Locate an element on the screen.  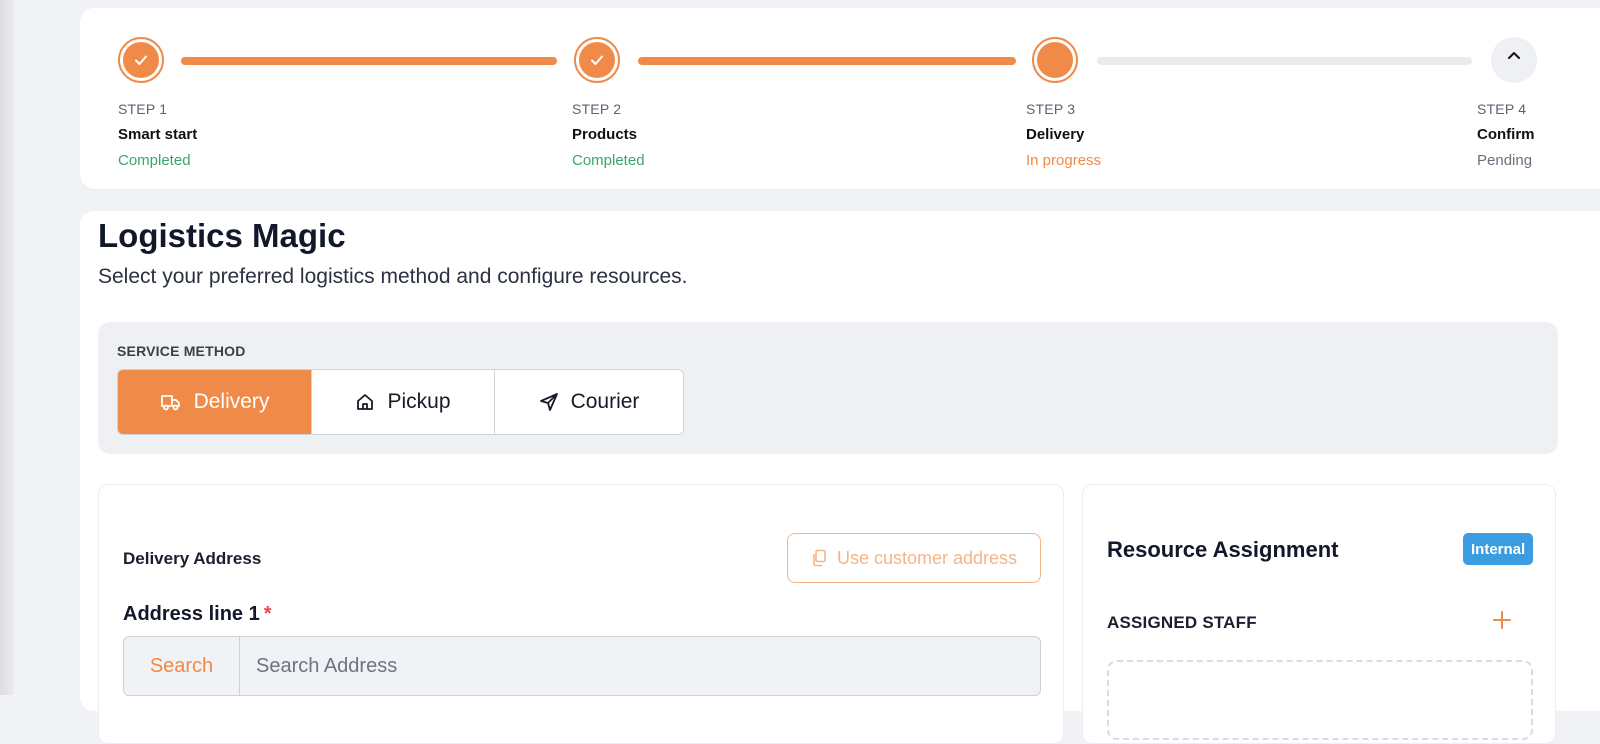
assigned-staff-label: ASSIGNED STAFF is located at coordinates (1182, 622).